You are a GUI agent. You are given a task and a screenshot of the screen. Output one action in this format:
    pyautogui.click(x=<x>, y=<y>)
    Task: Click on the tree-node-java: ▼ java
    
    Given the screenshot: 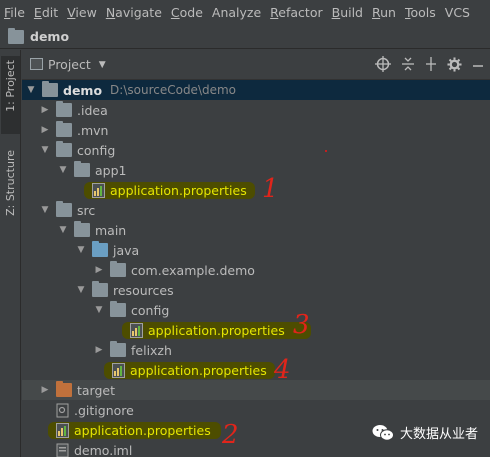 What is the action you would take?
    pyautogui.click(x=256, y=250)
    